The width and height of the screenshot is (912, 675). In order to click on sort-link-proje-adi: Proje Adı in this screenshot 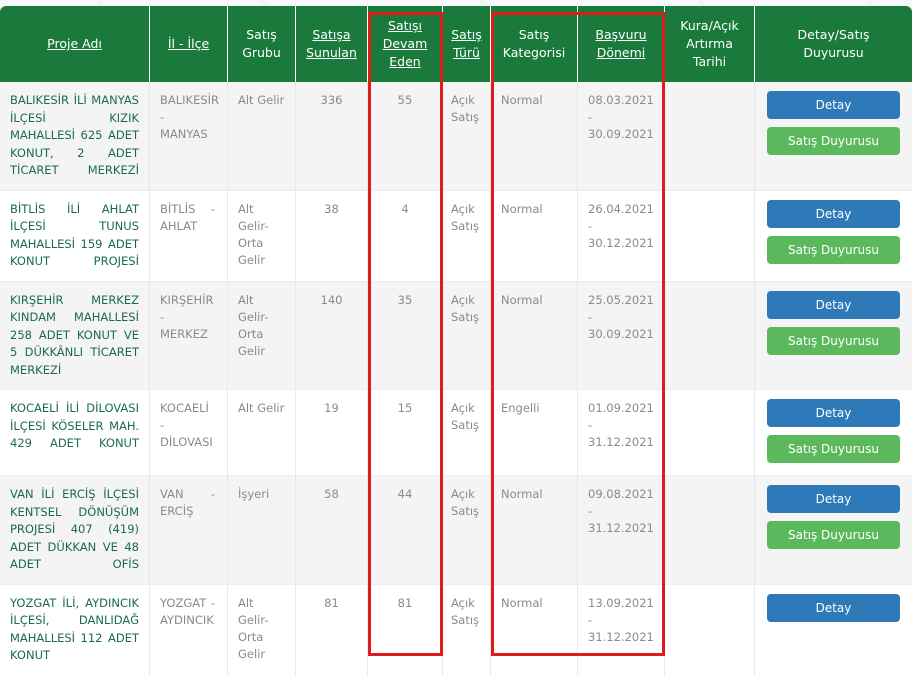, I will do `click(74, 43)`.